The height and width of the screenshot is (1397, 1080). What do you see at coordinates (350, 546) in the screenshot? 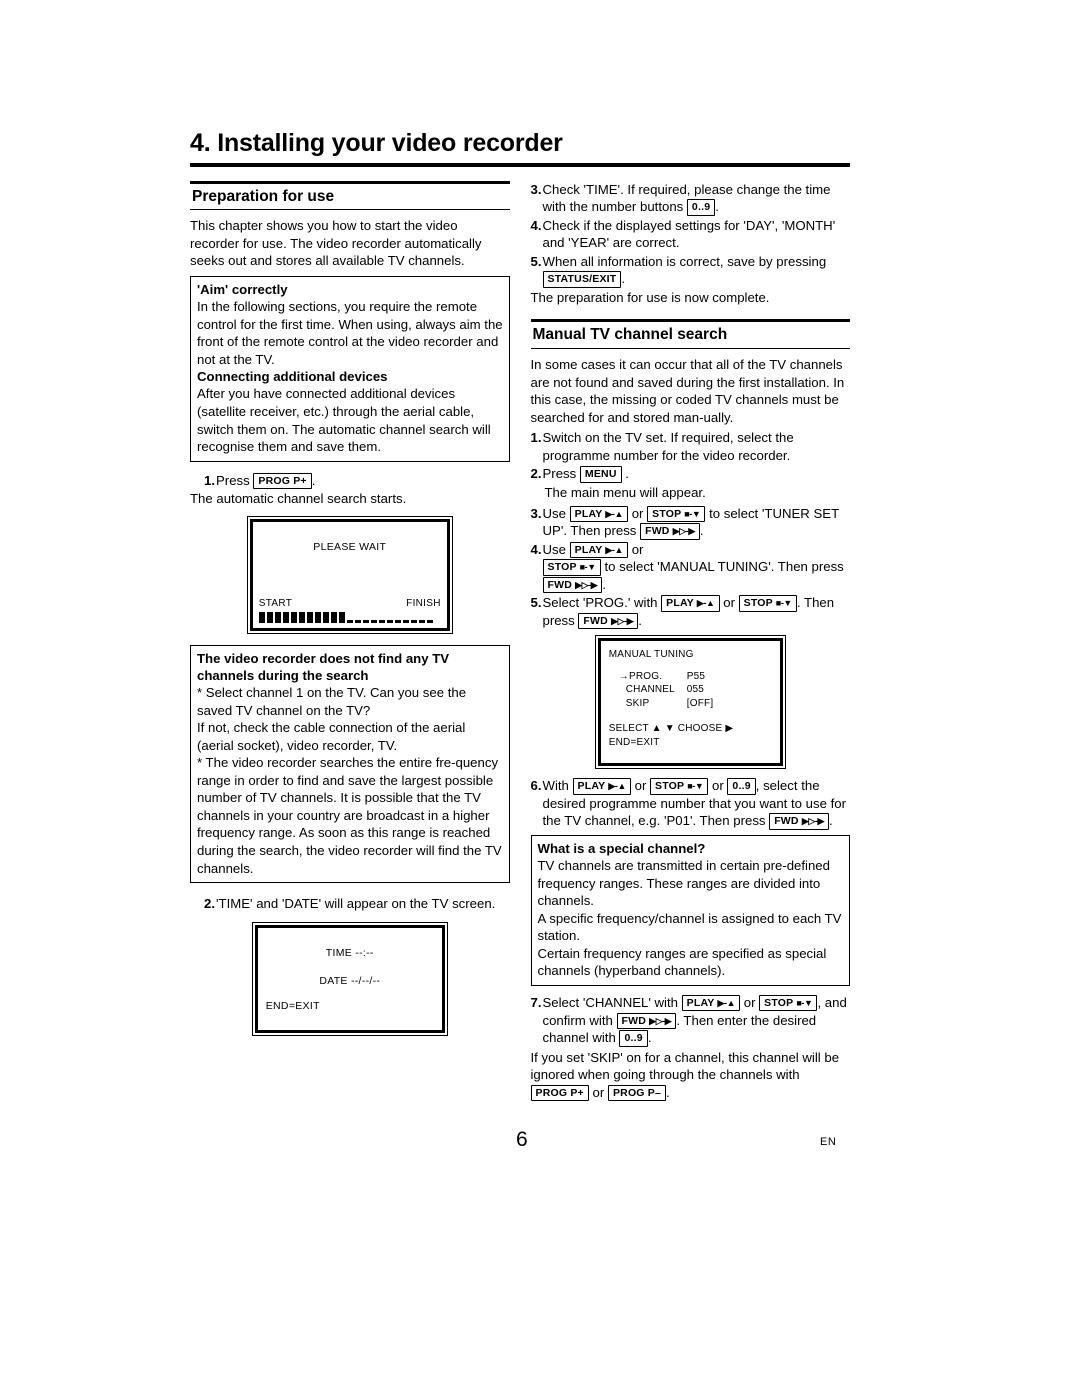
I see `please-wait-title: PLEASE WAIT` at bounding box center [350, 546].